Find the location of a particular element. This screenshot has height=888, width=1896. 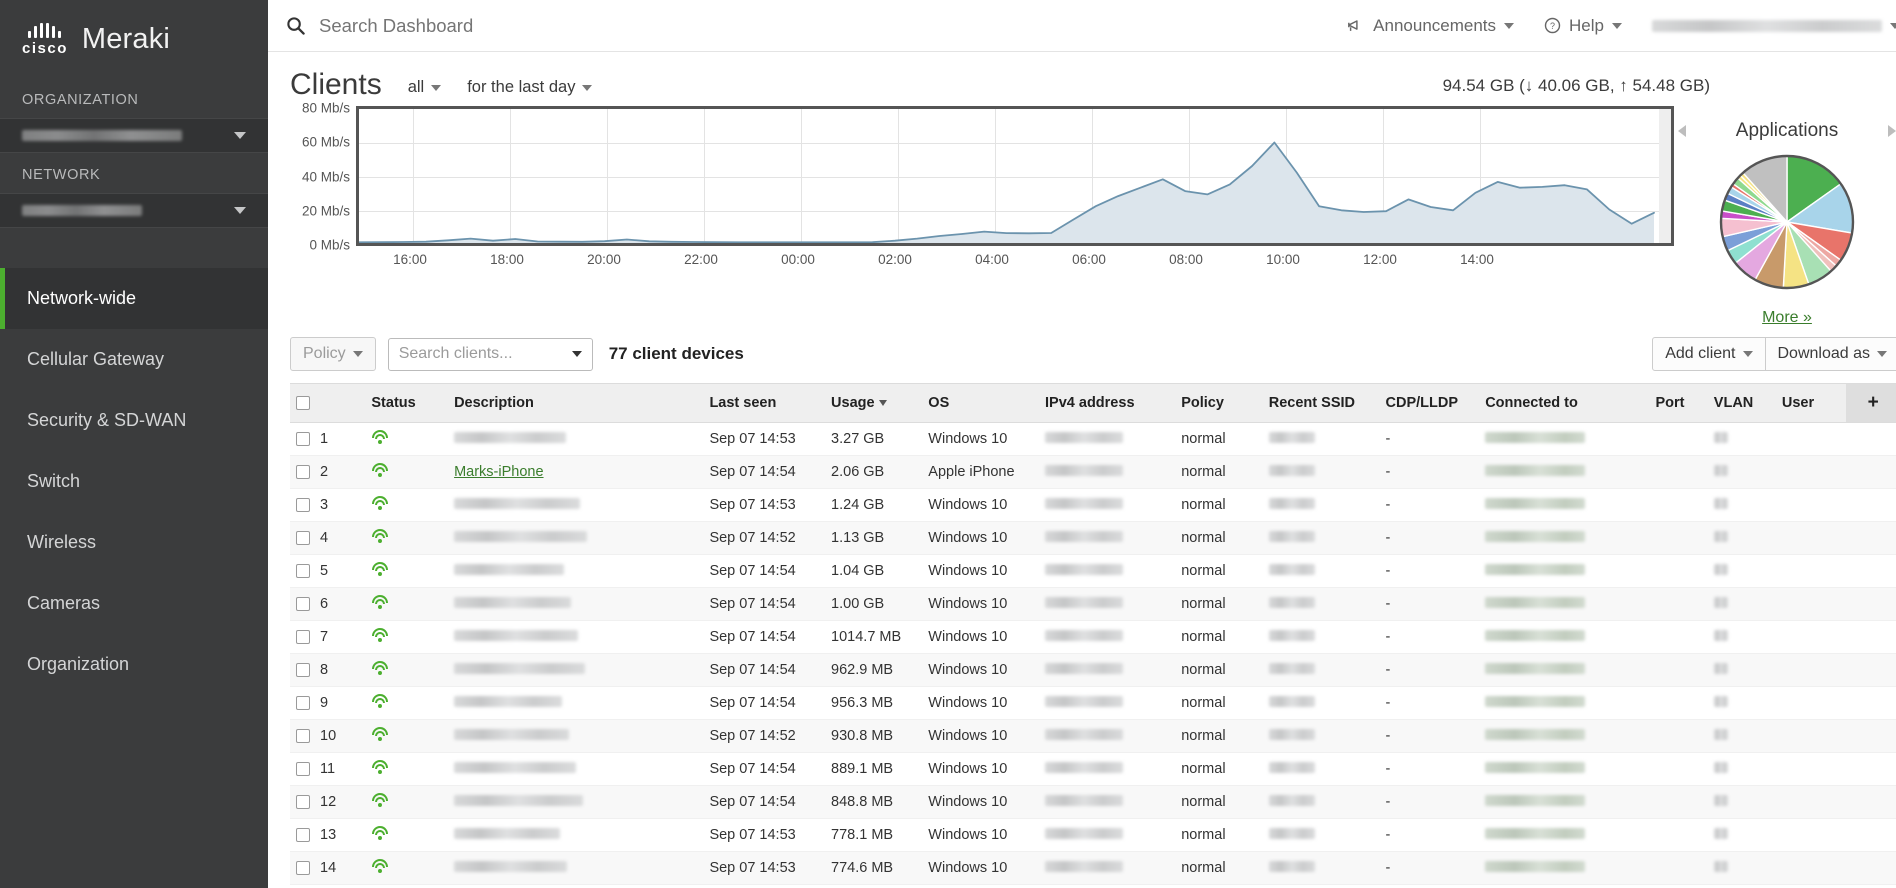

prev-widget-arrow-icon is located at coordinates (1682, 131).